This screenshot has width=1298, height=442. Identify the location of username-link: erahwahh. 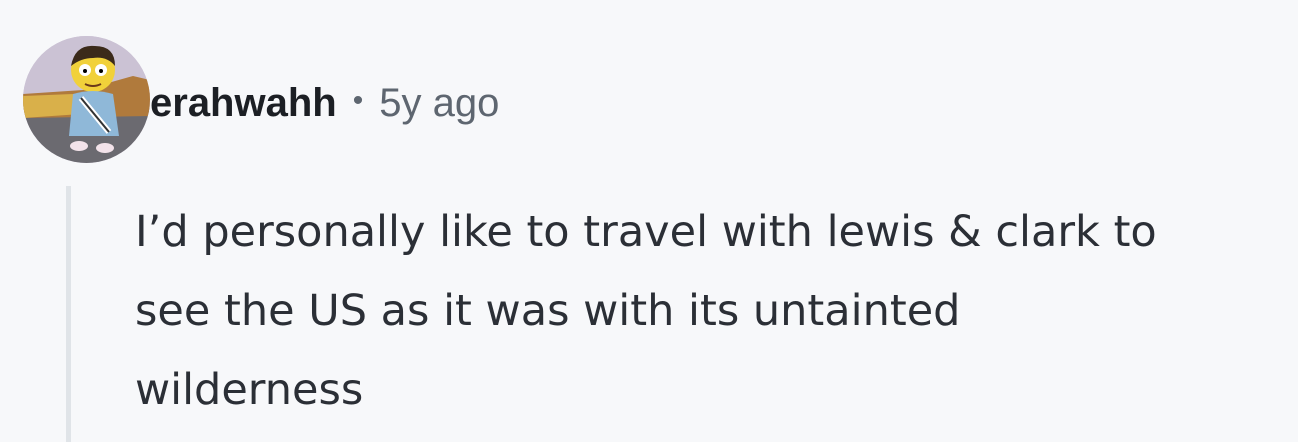
(243, 103).